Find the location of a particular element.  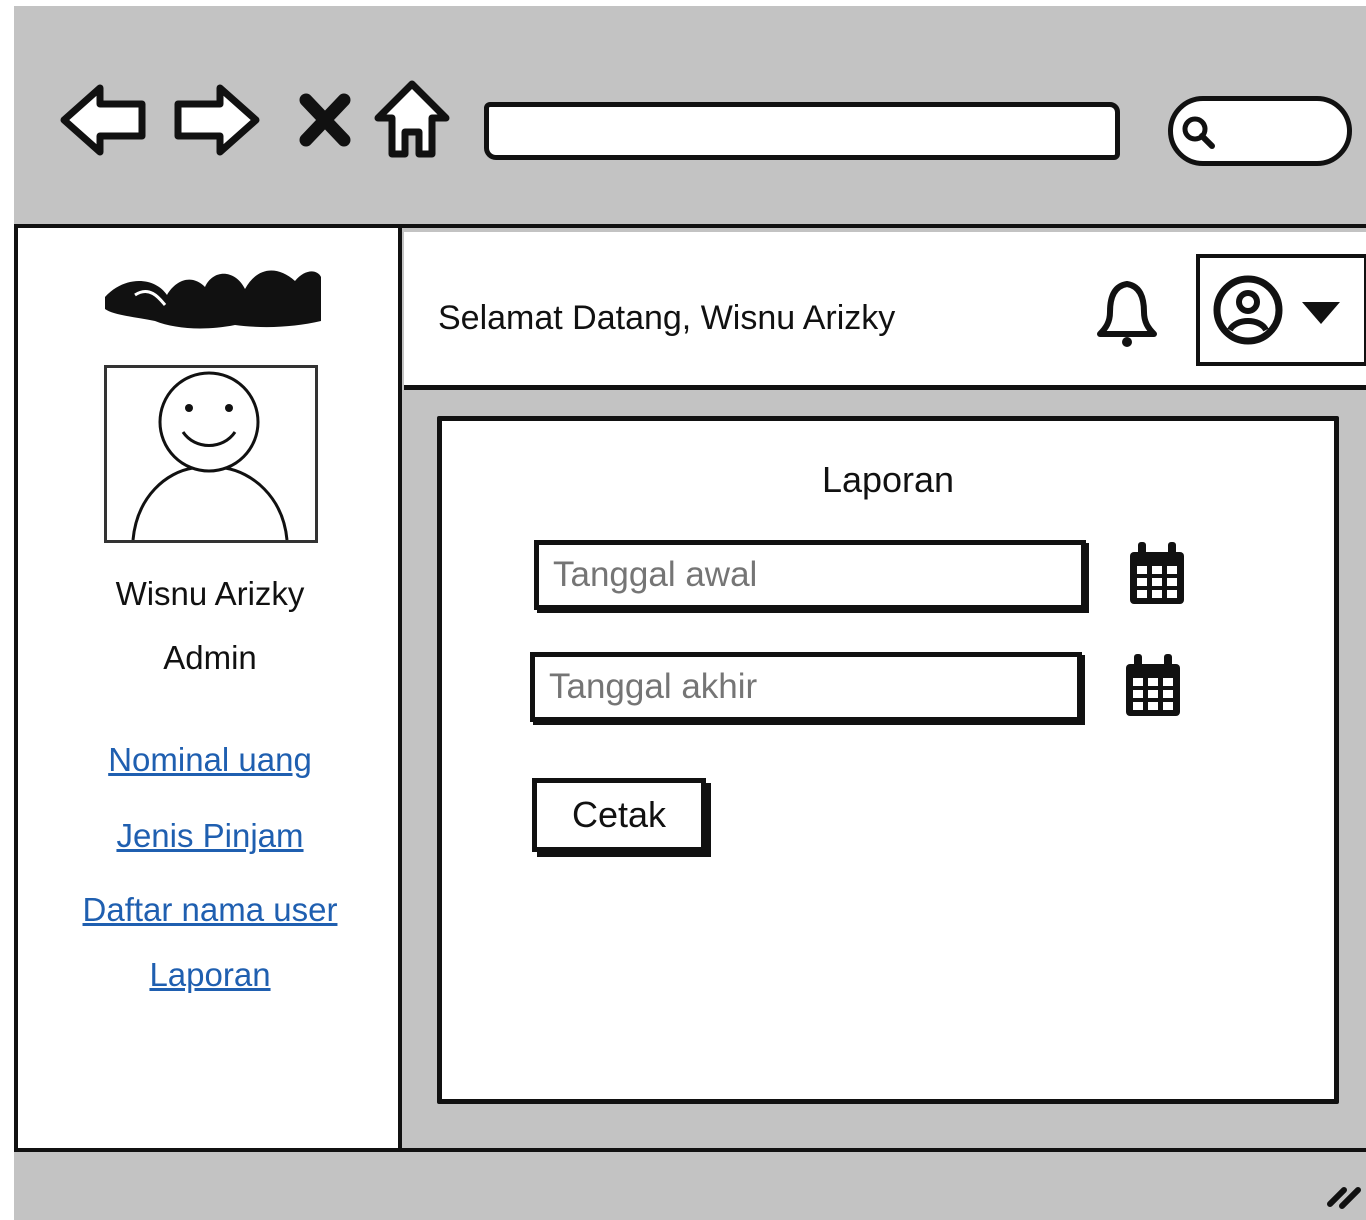

welcome-text: Selamat Datang, Wisnu Arizky is located at coordinates (667, 318).